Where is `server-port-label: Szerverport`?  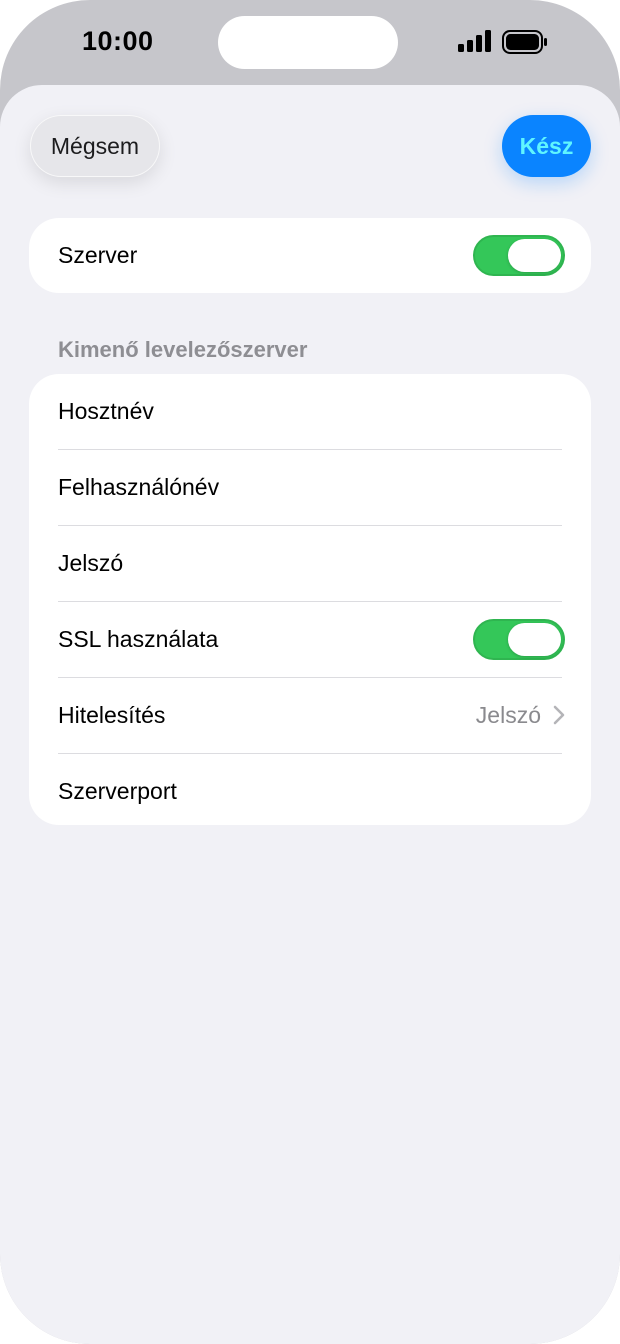 server-port-label: Szerverport is located at coordinates (117, 790).